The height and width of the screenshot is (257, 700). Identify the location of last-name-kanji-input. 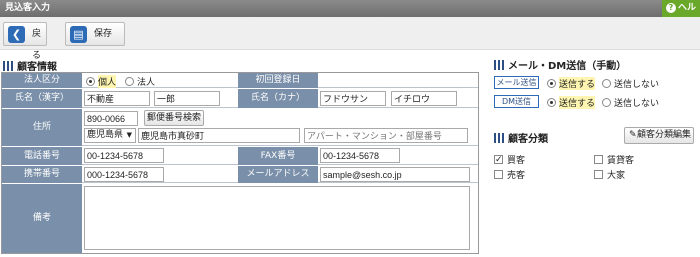
(117, 98).